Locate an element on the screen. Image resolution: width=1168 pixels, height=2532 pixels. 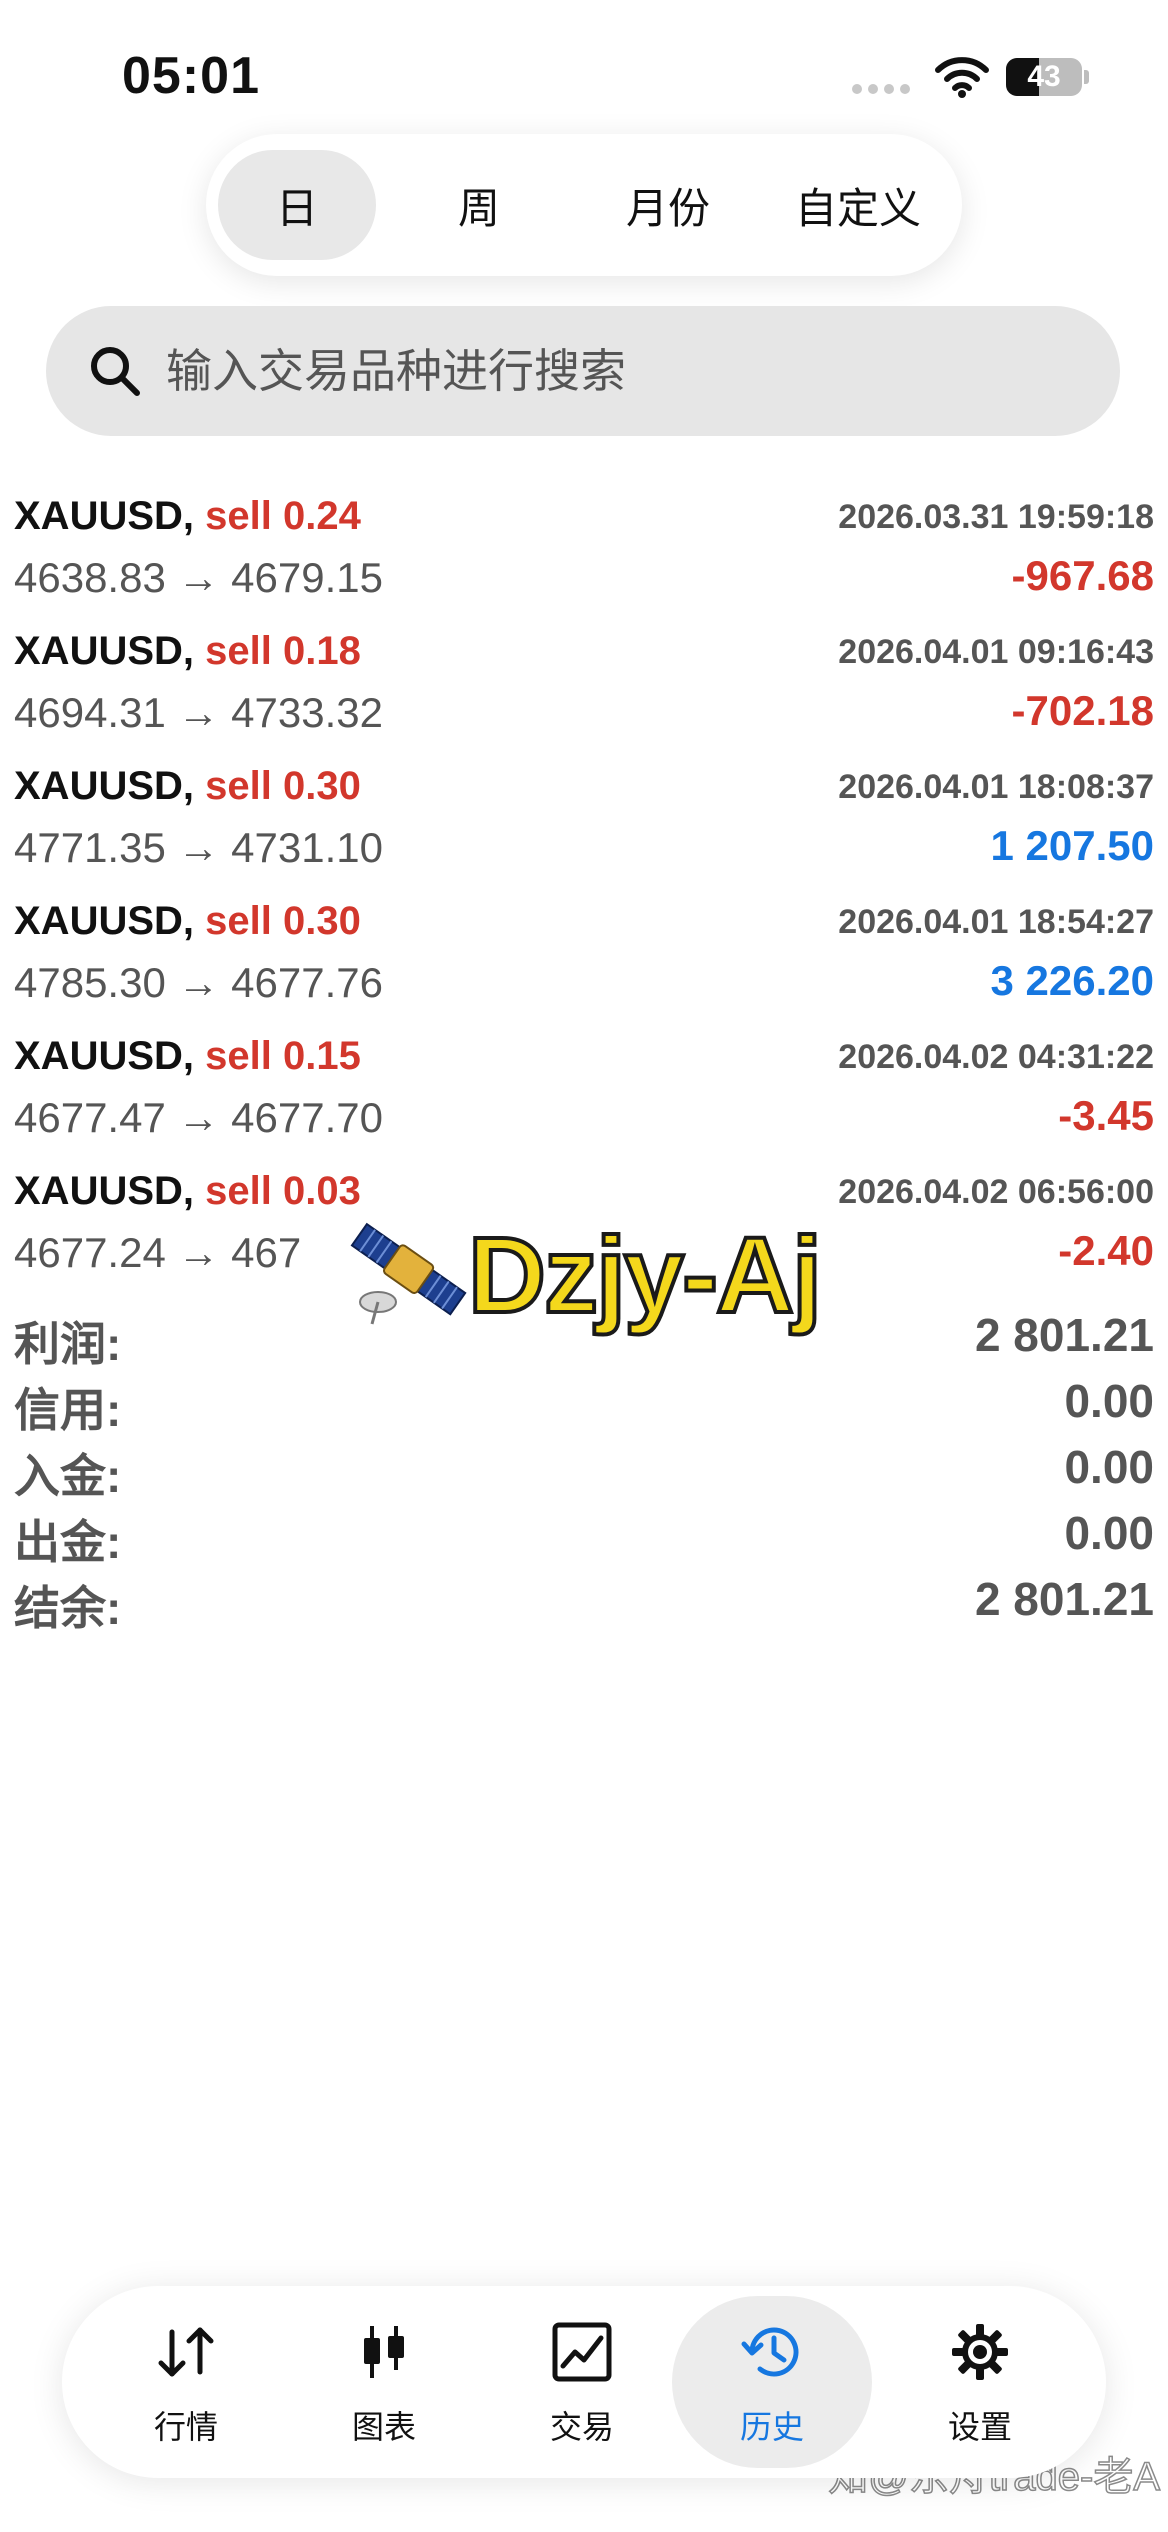
tab-week: 周 is located at coordinates (479, 205).